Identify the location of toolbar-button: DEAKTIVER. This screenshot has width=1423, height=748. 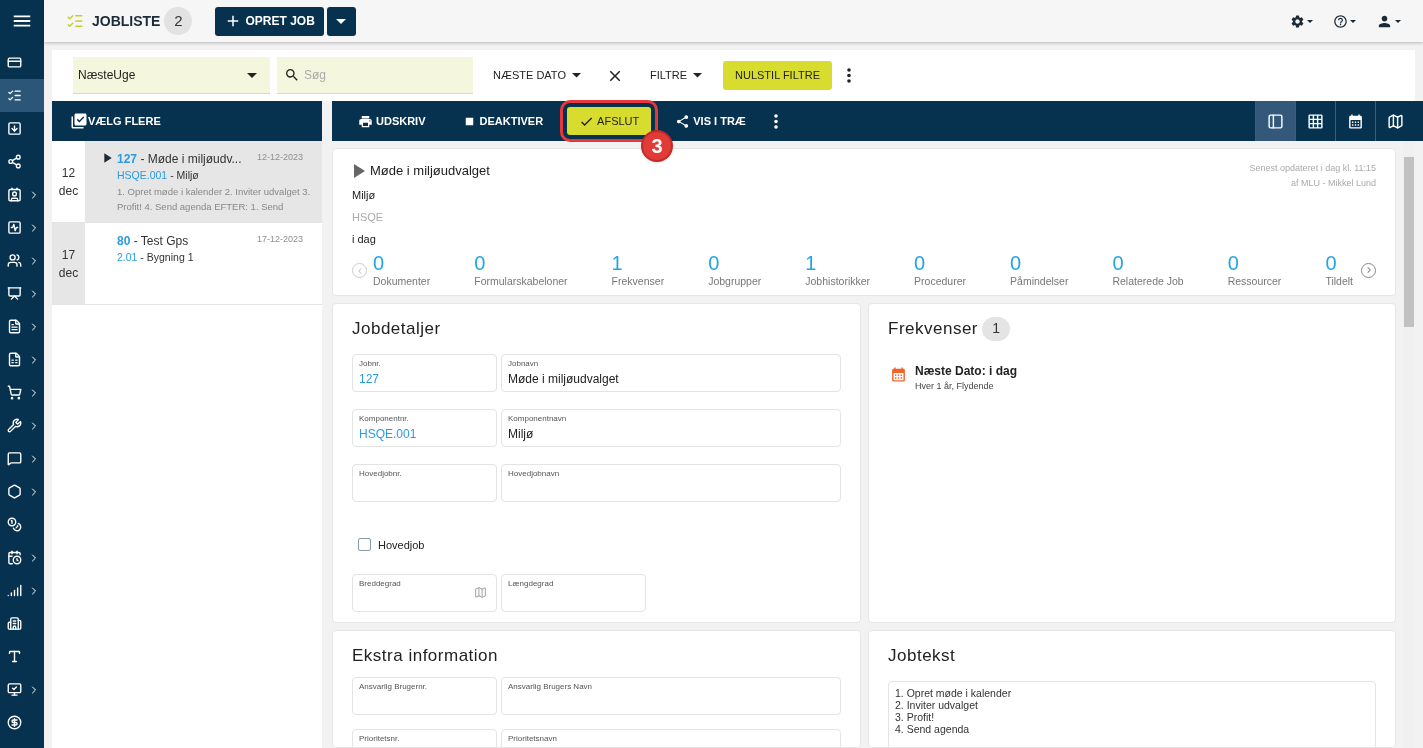
(502, 121).